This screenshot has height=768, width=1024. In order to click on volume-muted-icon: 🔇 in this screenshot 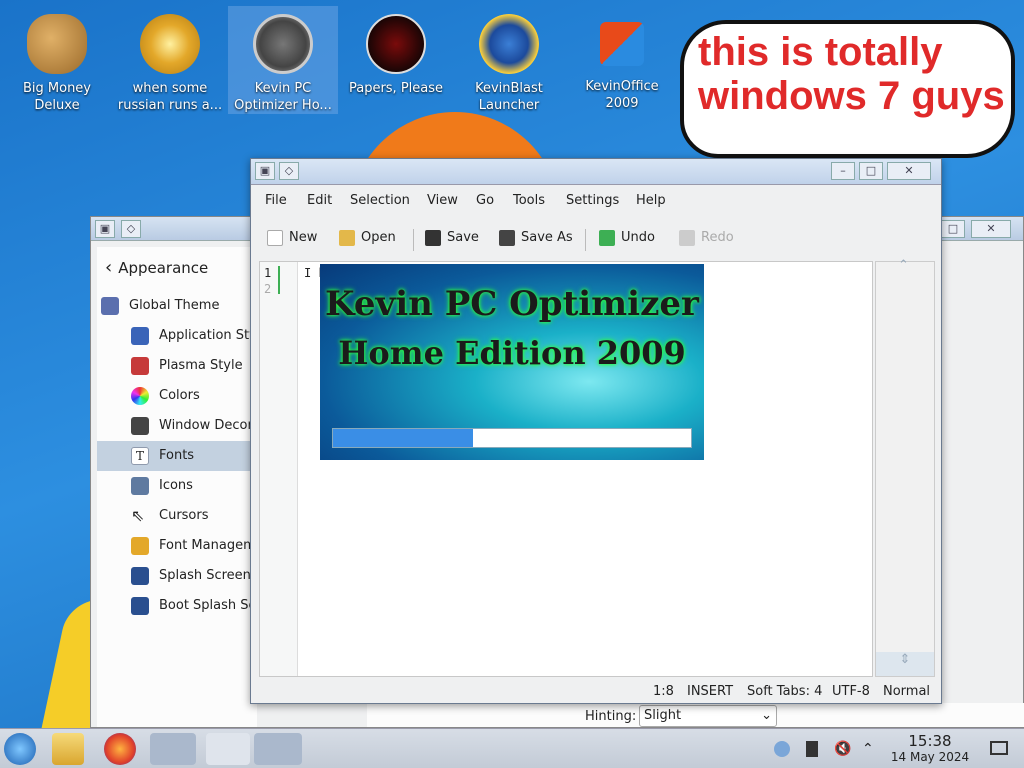, I will do `click(842, 749)`.